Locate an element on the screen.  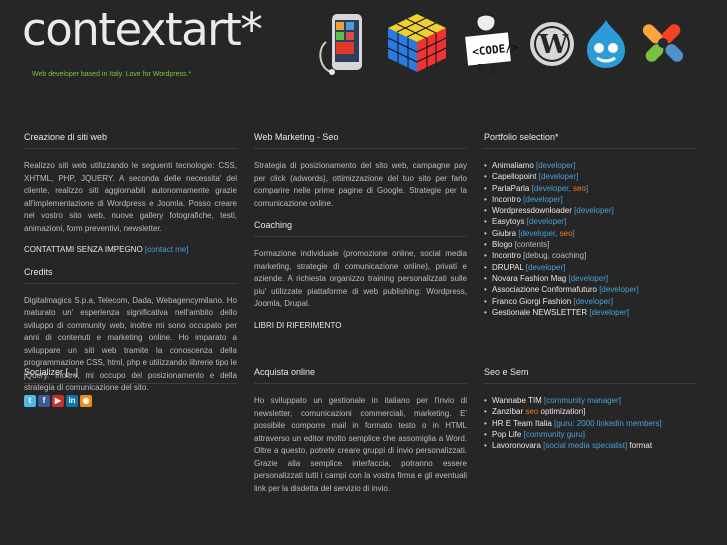
facebook-icon: f is located at coordinates (44, 401).